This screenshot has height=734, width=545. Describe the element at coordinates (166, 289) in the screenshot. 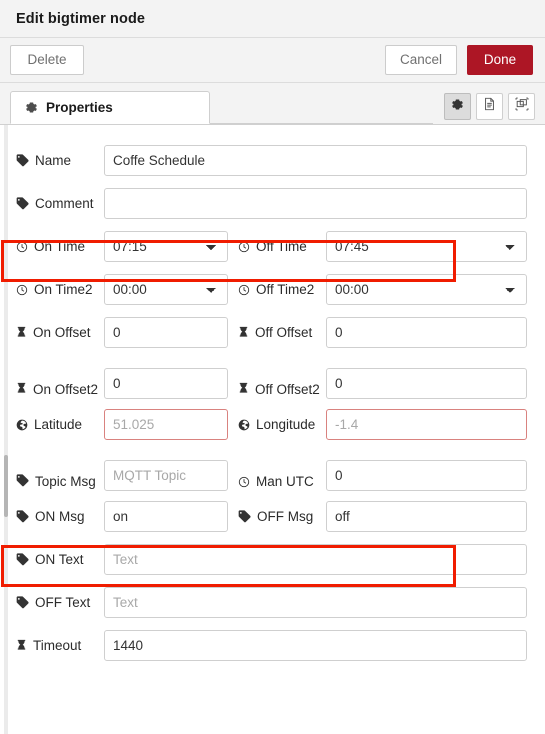

I see `on-time2-select: 00:00` at that location.